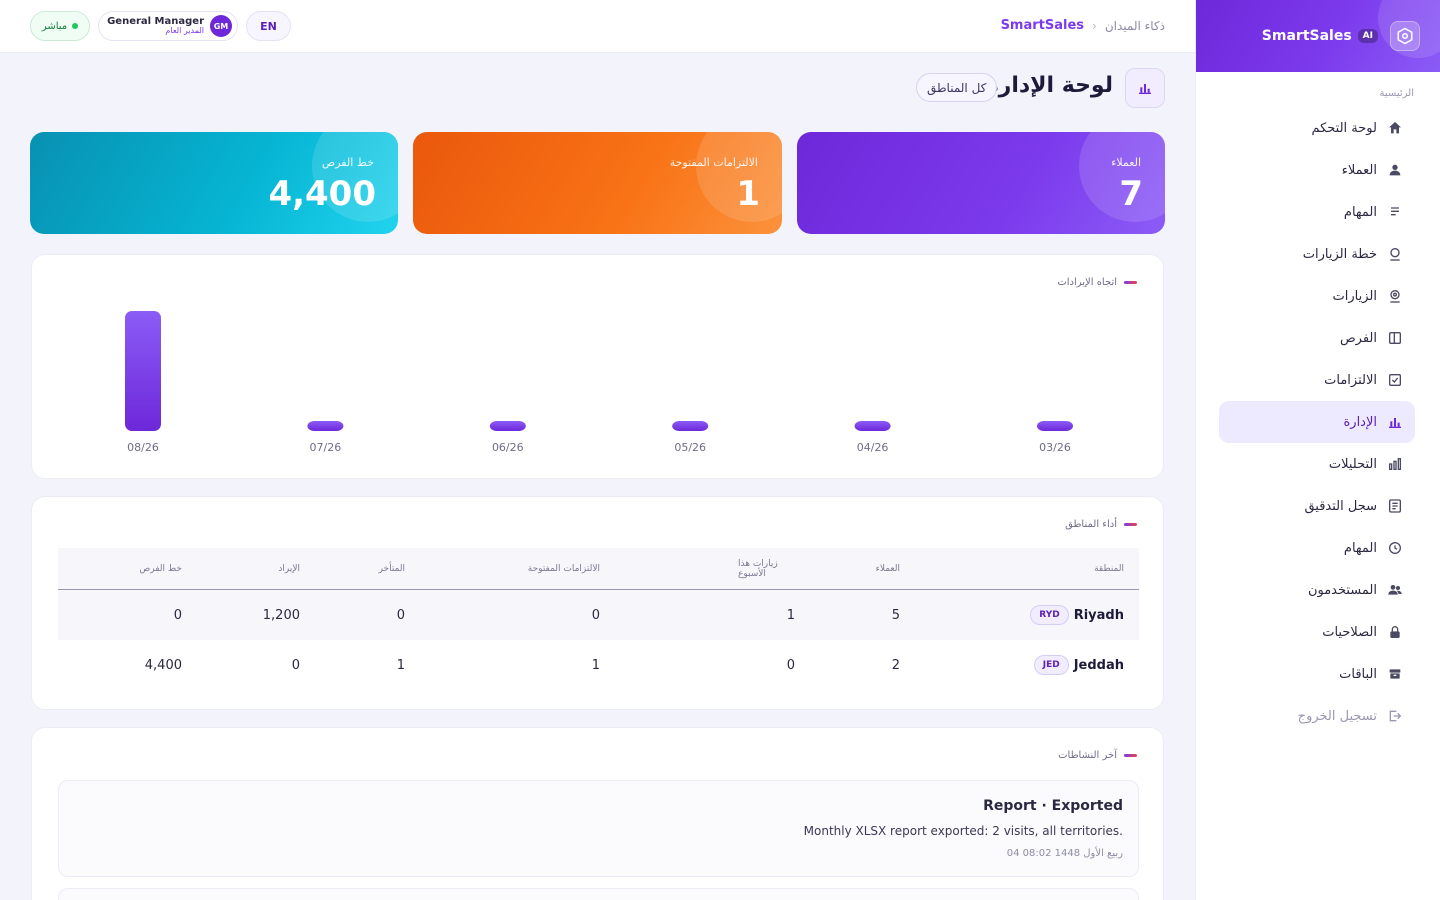 This screenshot has width=1440, height=900. I want to click on chart-tick-label: 08/26, so click(143, 447).